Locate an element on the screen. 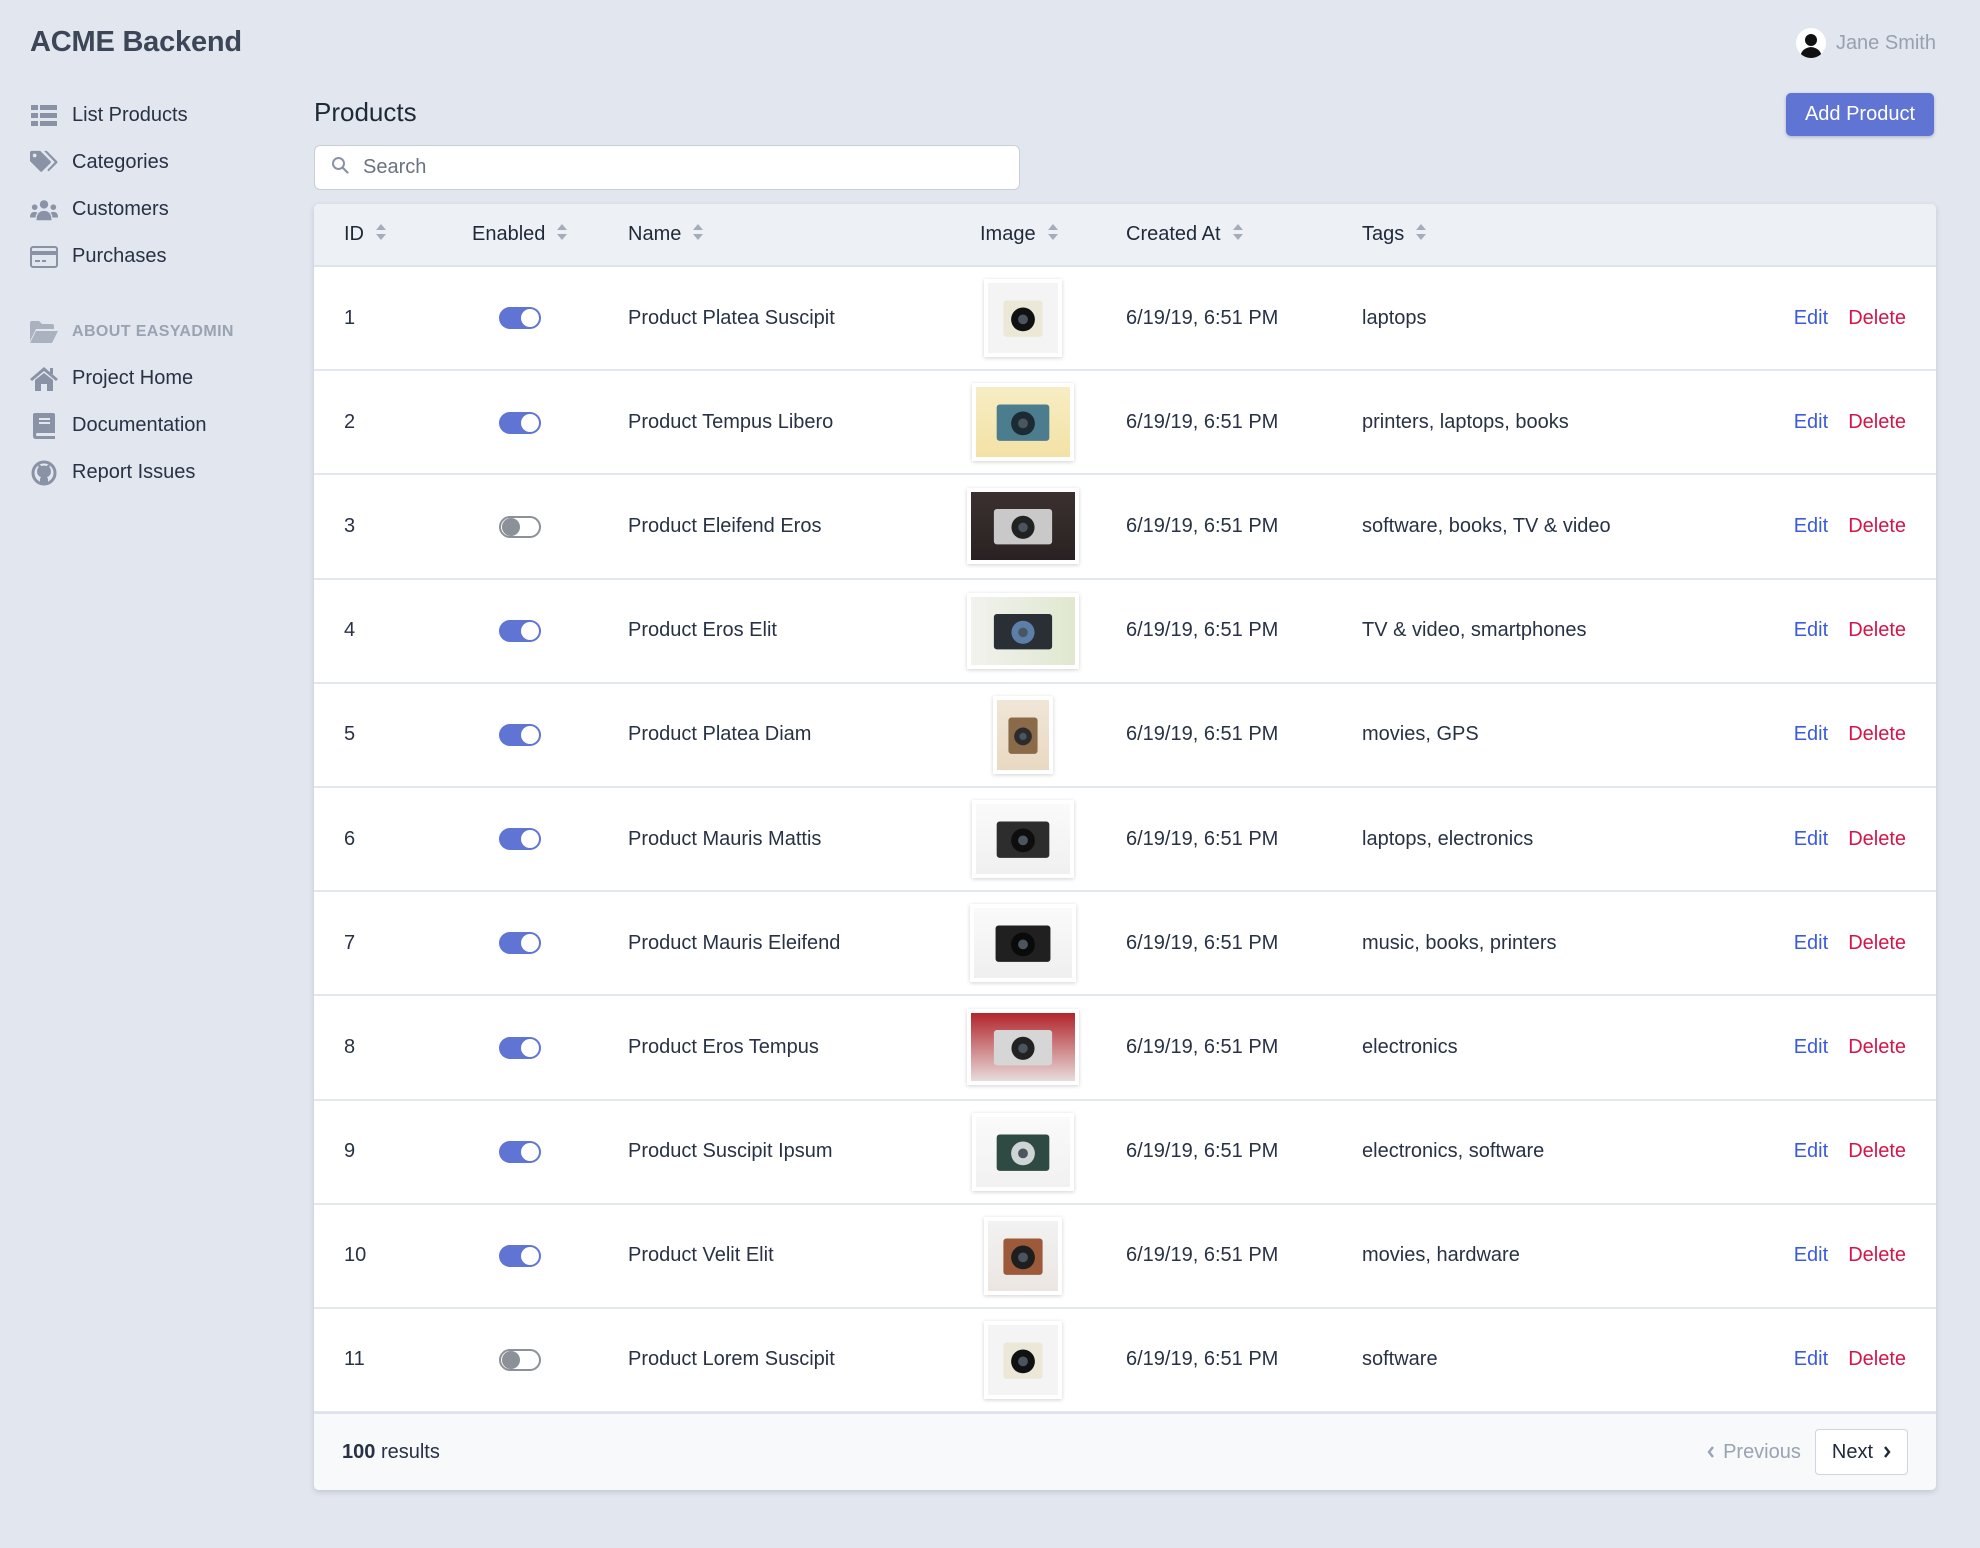  previous-page-button: Previous is located at coordinates (1754, 1452).